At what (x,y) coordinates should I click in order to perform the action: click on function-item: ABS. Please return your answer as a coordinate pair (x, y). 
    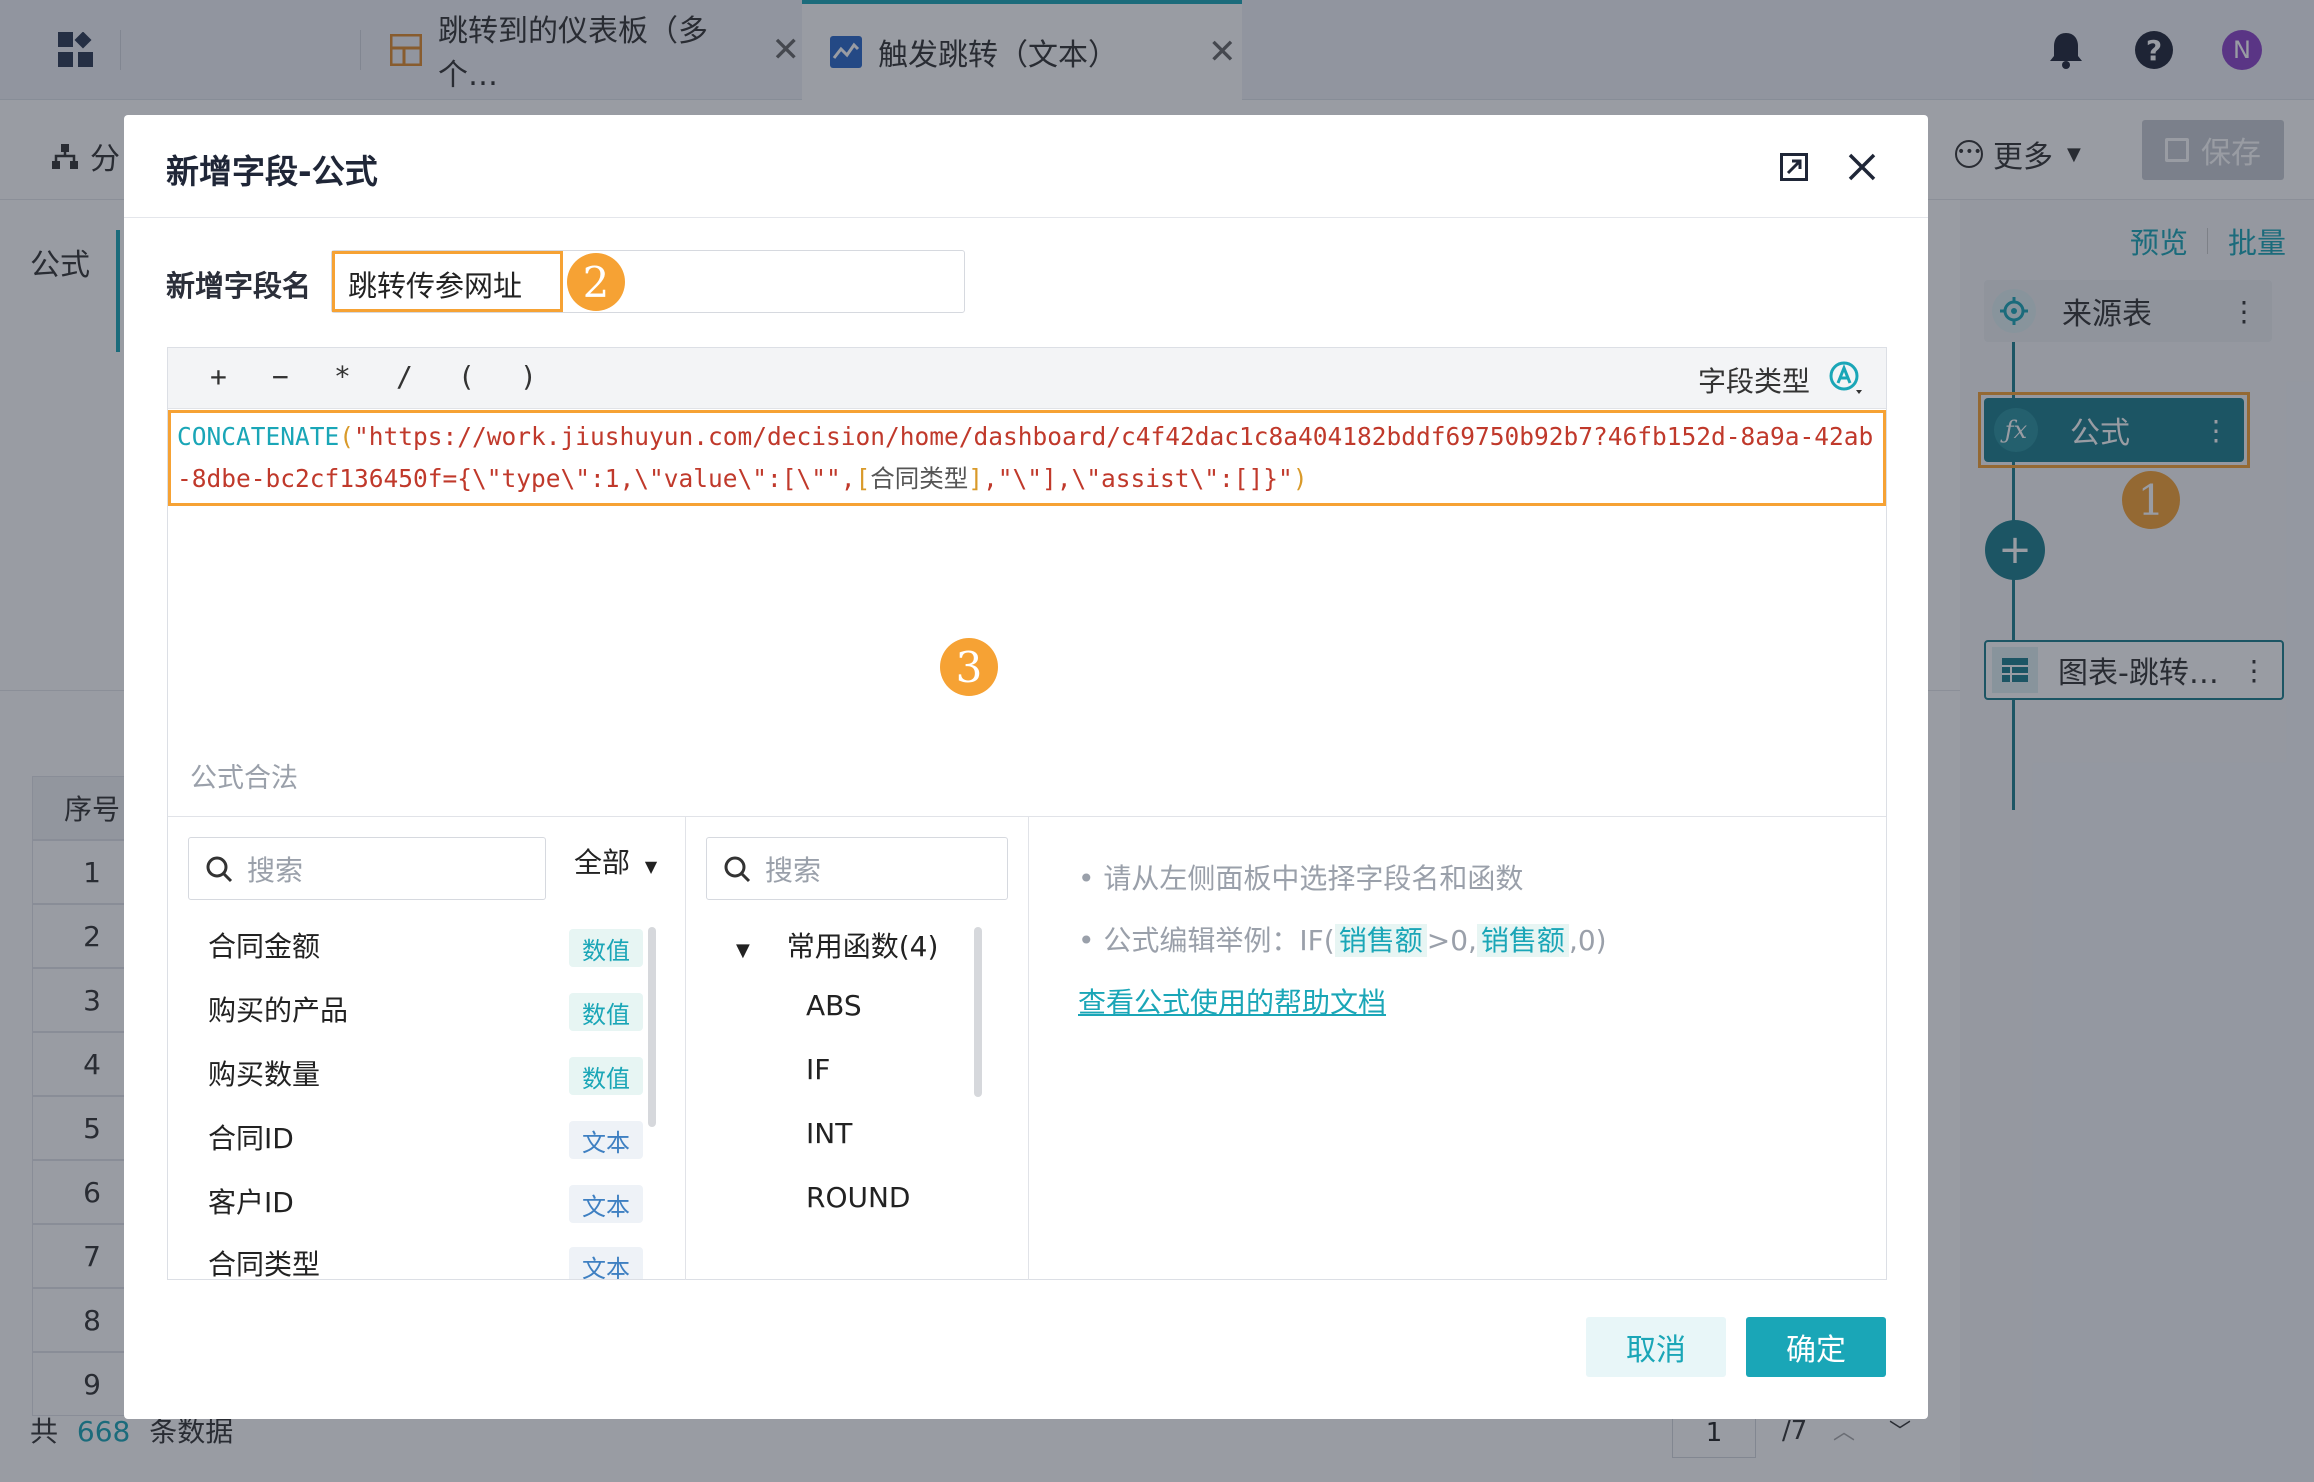
    Looking at the image, I should click on (834, 1005).